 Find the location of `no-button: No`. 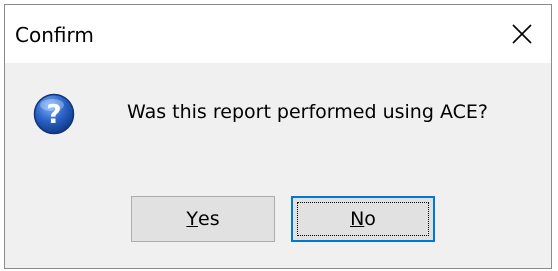

no-button: No is located at coordinates (363, 219).